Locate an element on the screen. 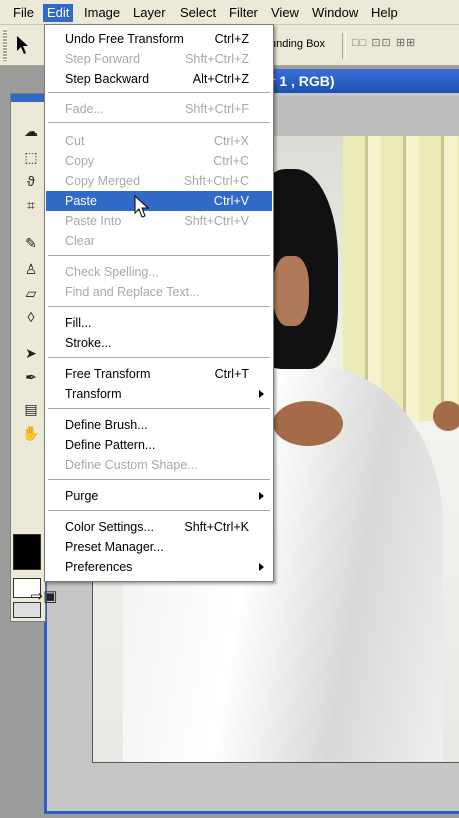 This screenshot has height=818, width=459. mouse-cursor-icon is located at coordinates (142, 206).